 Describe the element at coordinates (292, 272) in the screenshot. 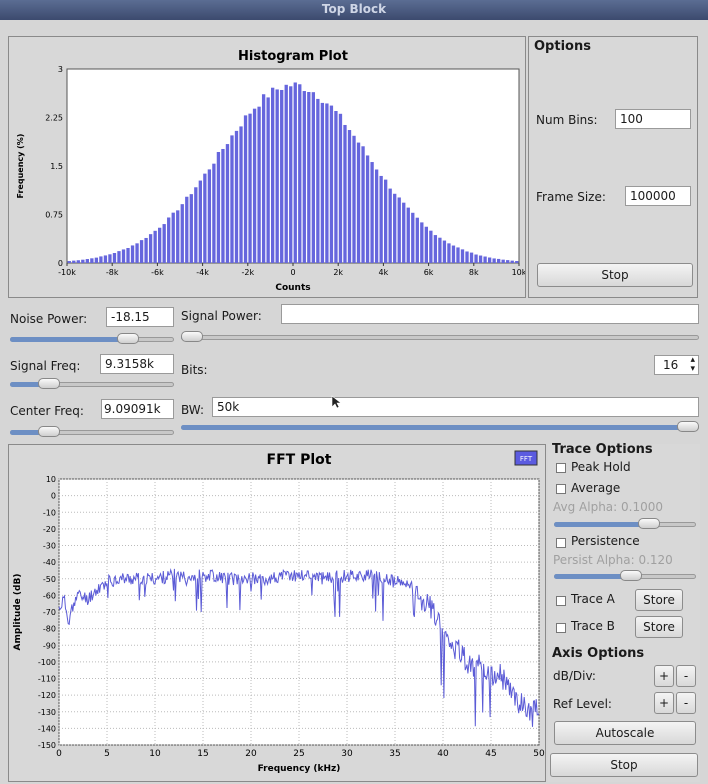

I see `histogram-x-tick: 0` at that location.